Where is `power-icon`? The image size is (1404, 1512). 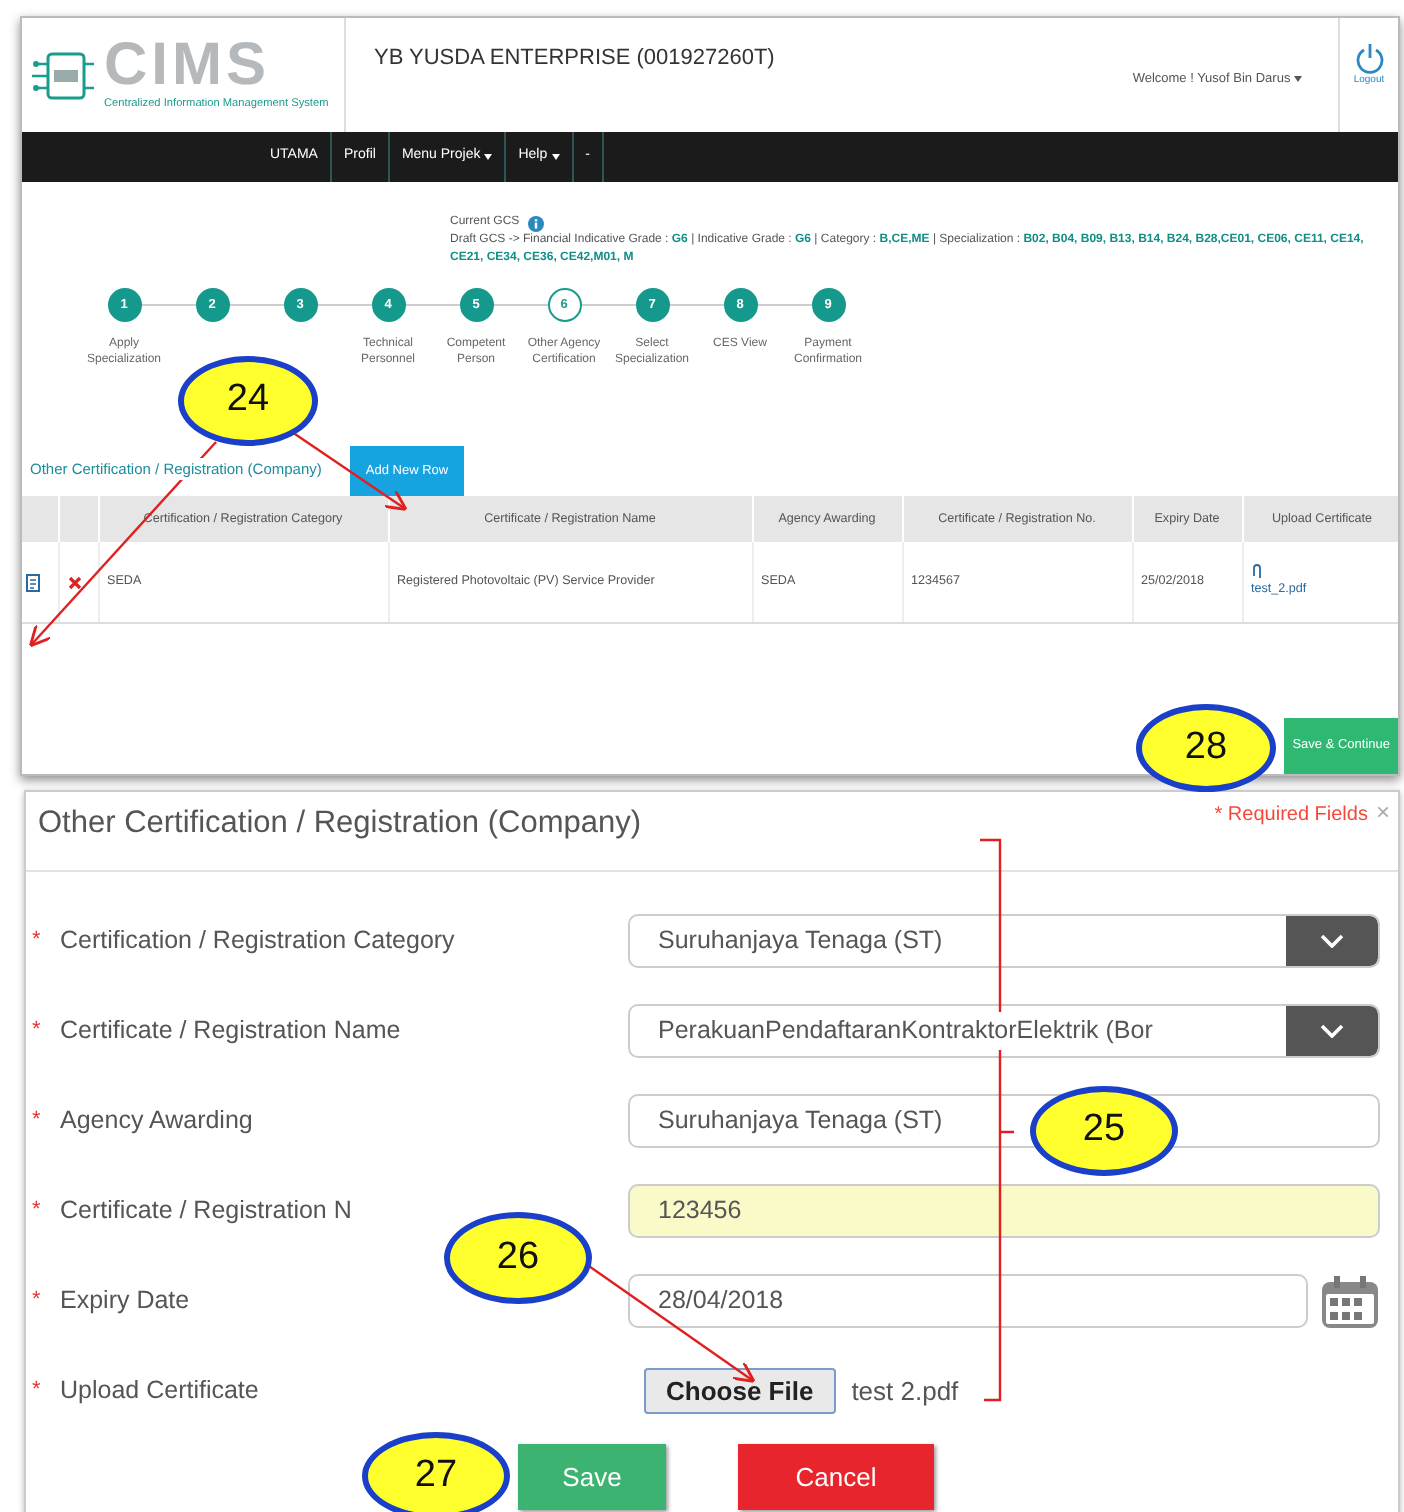 power-icon is located at coordinates (1369, 58).